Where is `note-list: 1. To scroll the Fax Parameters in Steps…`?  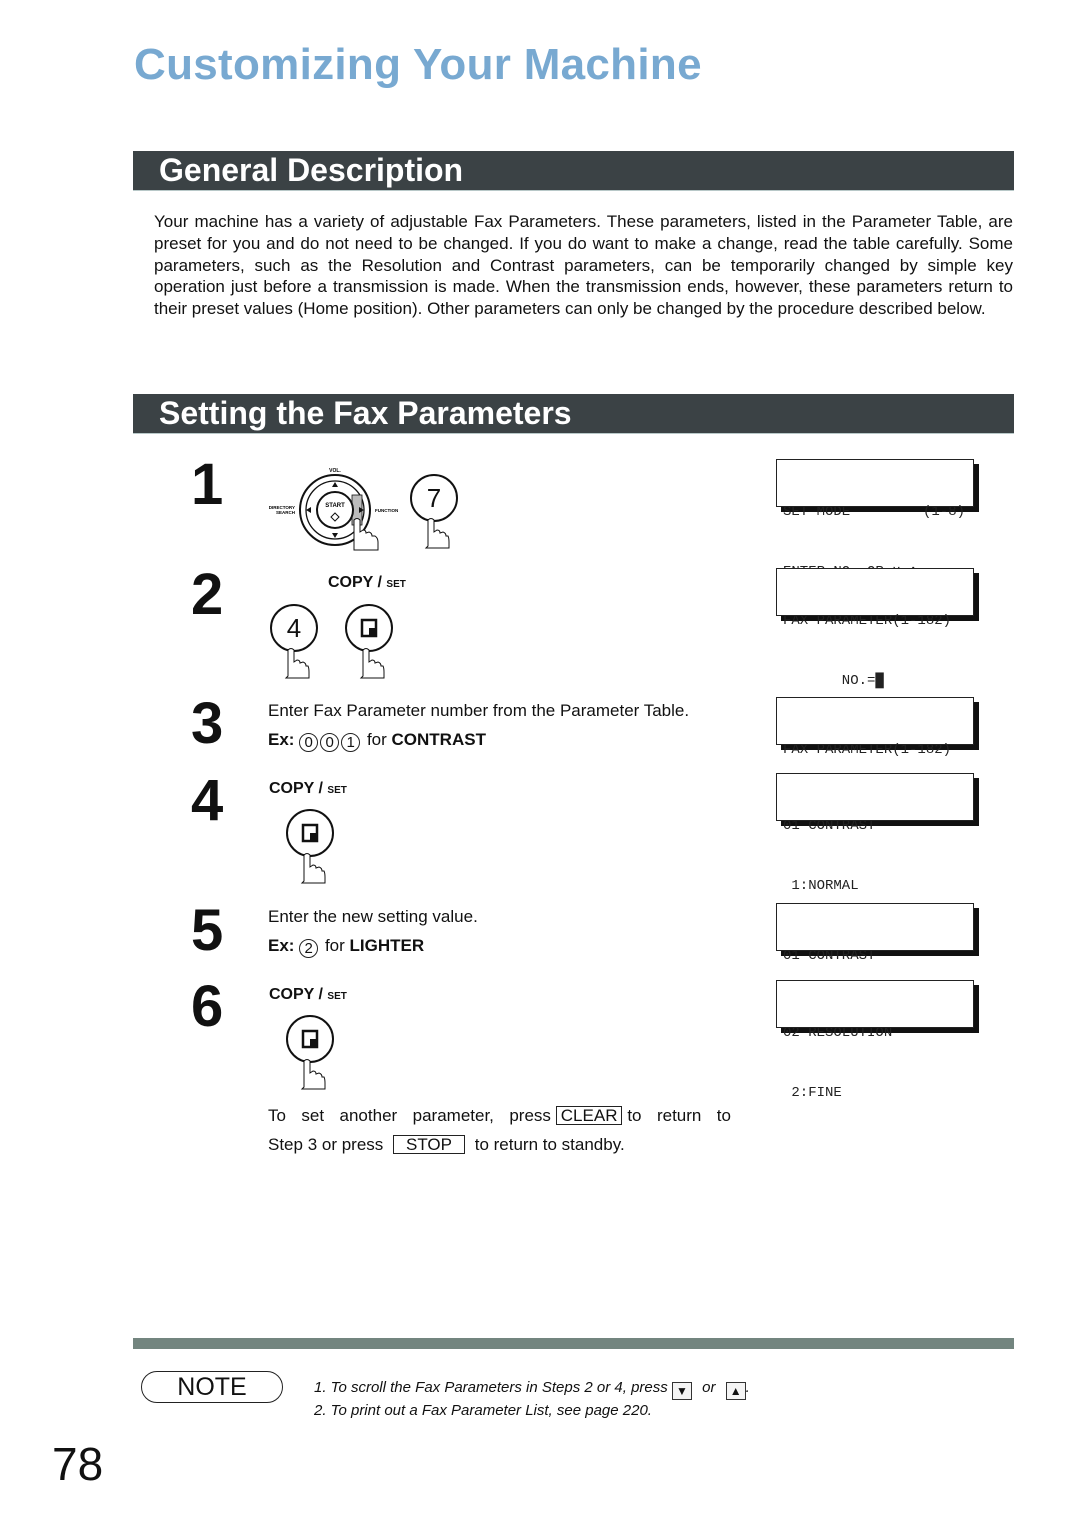 note-list: 1. To scroll the Fax Parameters in Steps… is located at coordinates (532, 1399).